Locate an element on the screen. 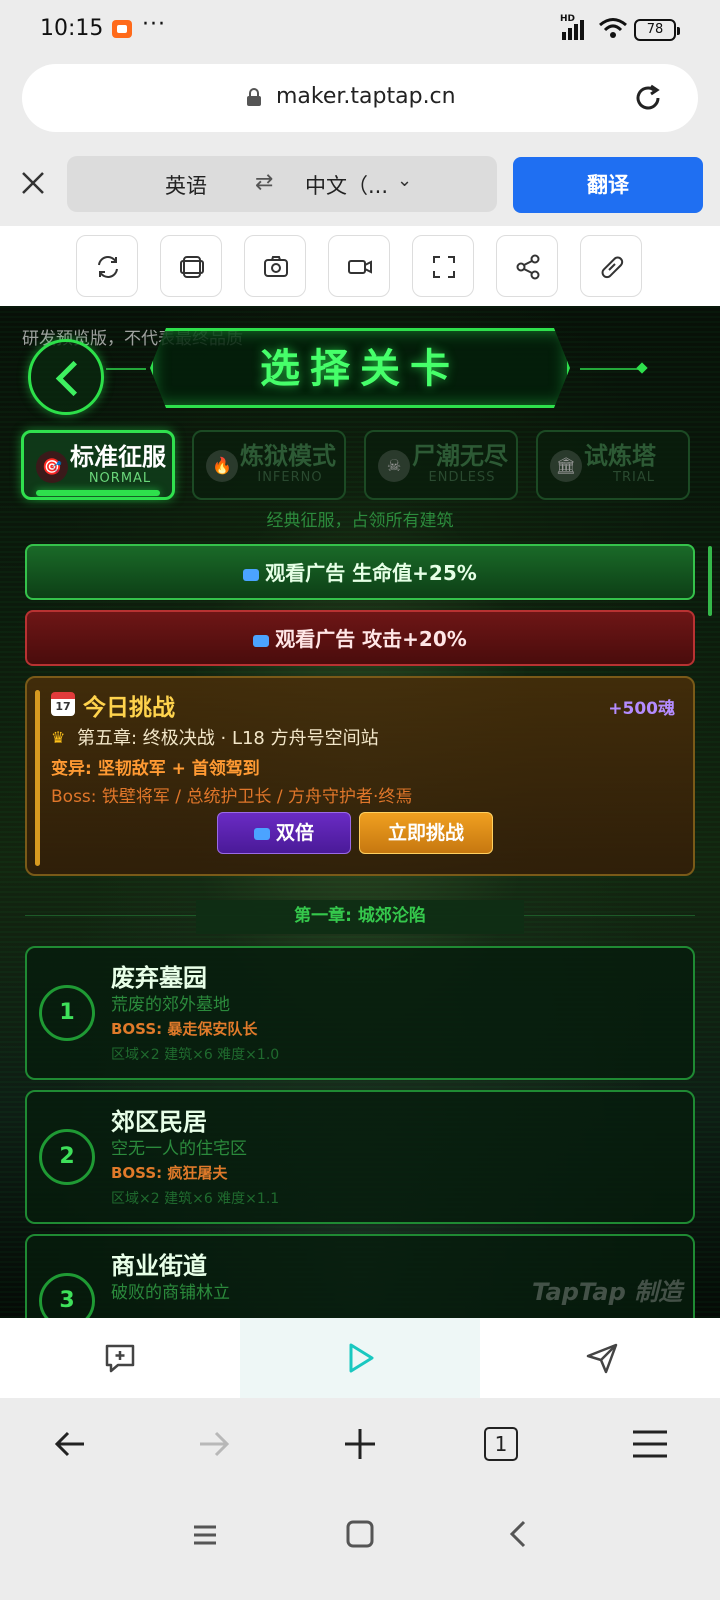 The image size is (720, 1600). level-name: 废弃墓园 is located at coordinates (159, 978).